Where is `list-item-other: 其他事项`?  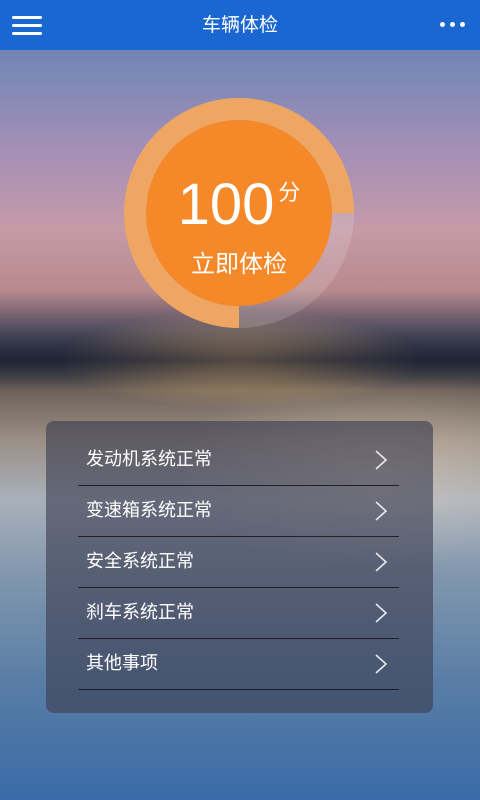 list-item-other: 其他事项 is located at coordinates (238, 664).